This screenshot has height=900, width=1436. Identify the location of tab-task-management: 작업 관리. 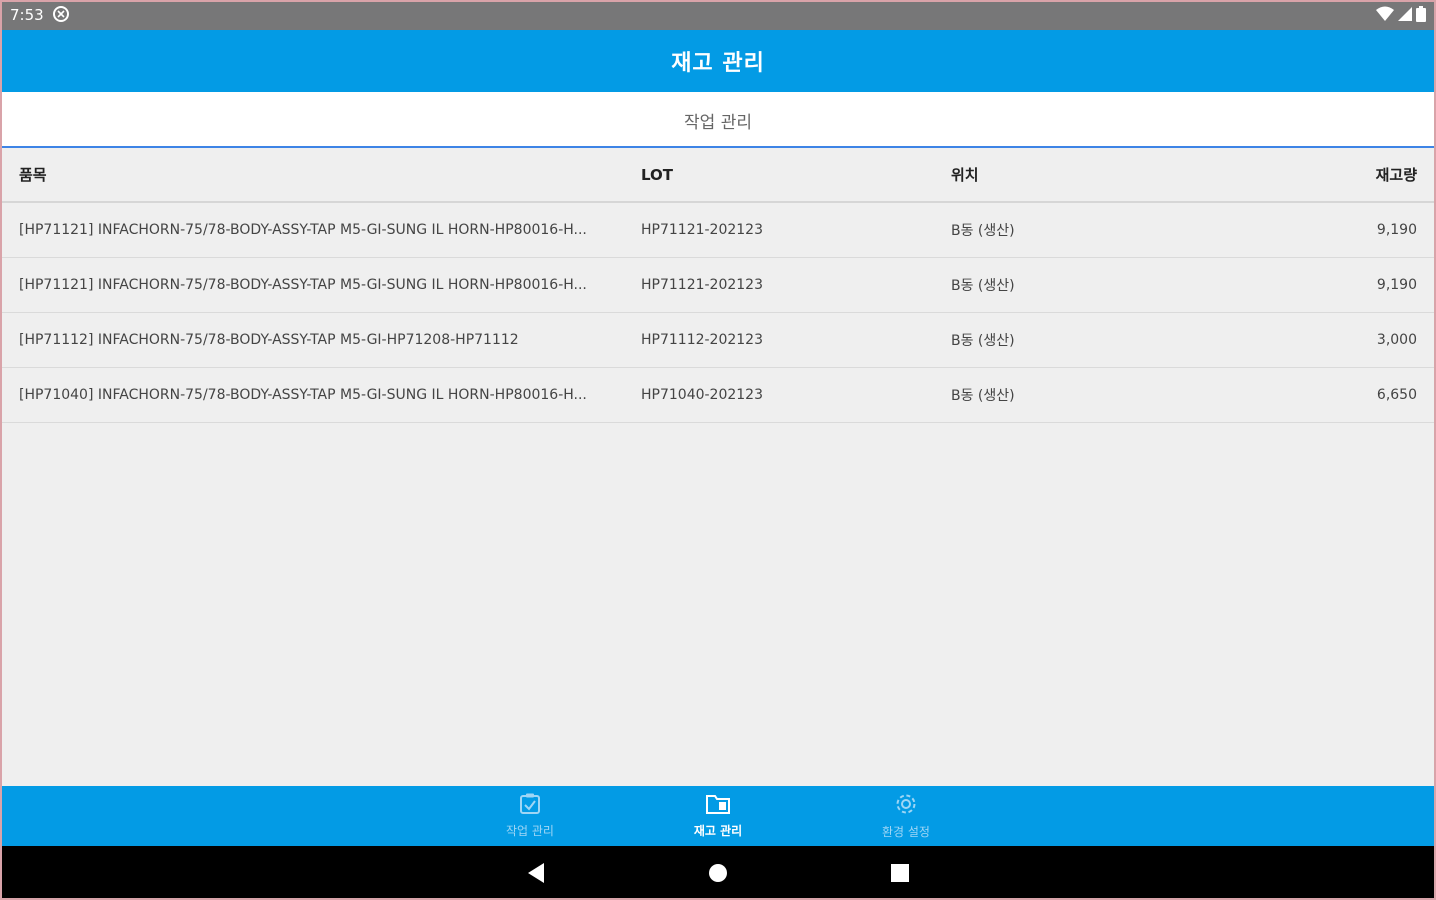
(718, 120).